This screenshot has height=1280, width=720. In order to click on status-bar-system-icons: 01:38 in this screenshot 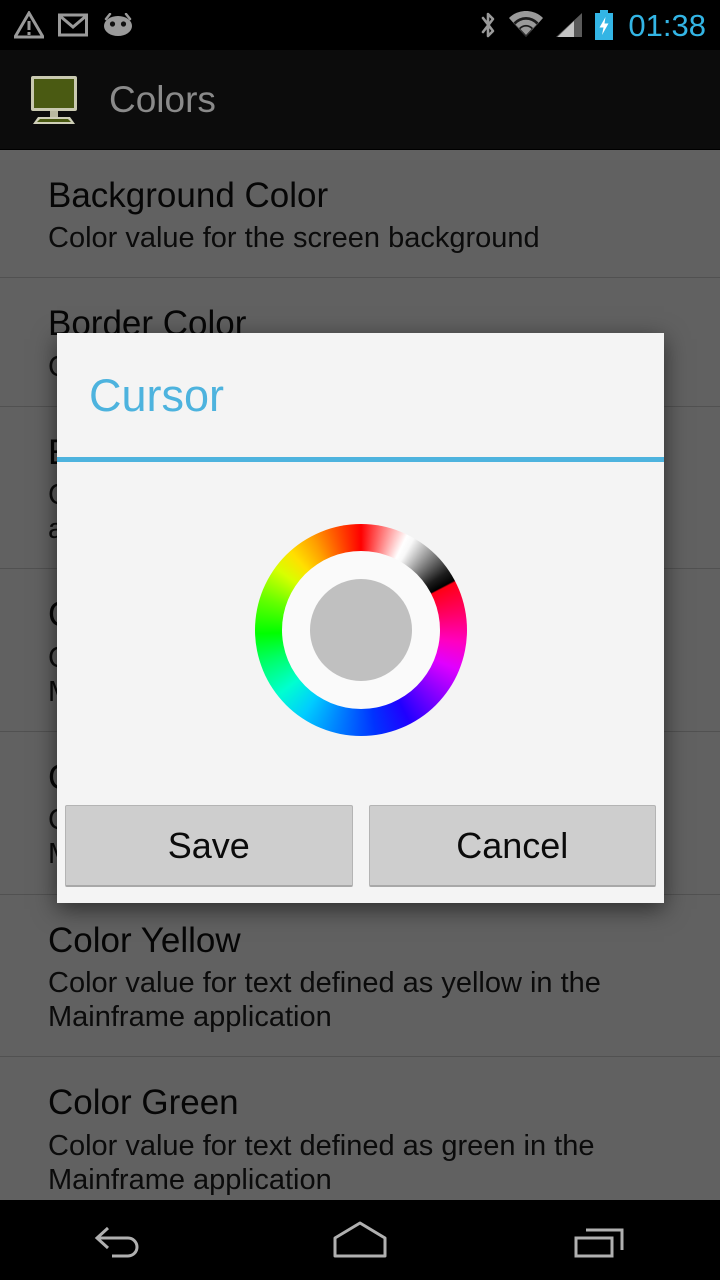, I will do `click(592, 25)`.